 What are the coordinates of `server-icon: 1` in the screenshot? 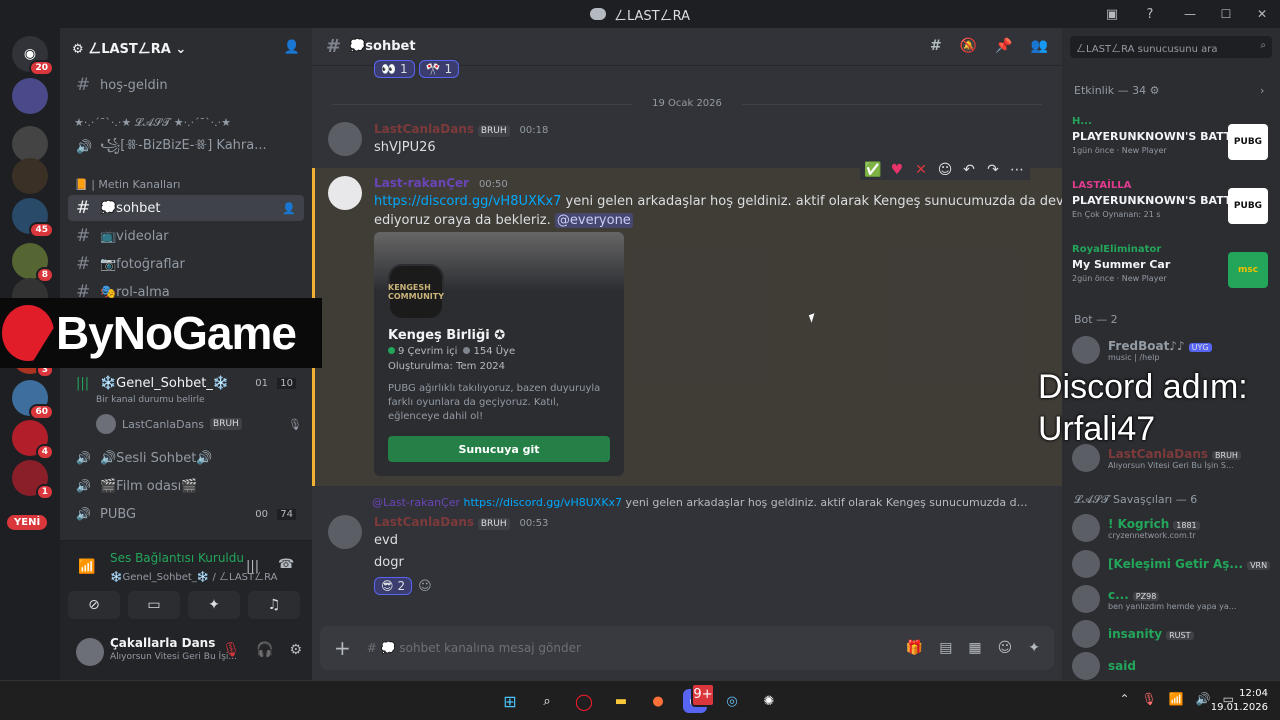 It's located at (33, 480).